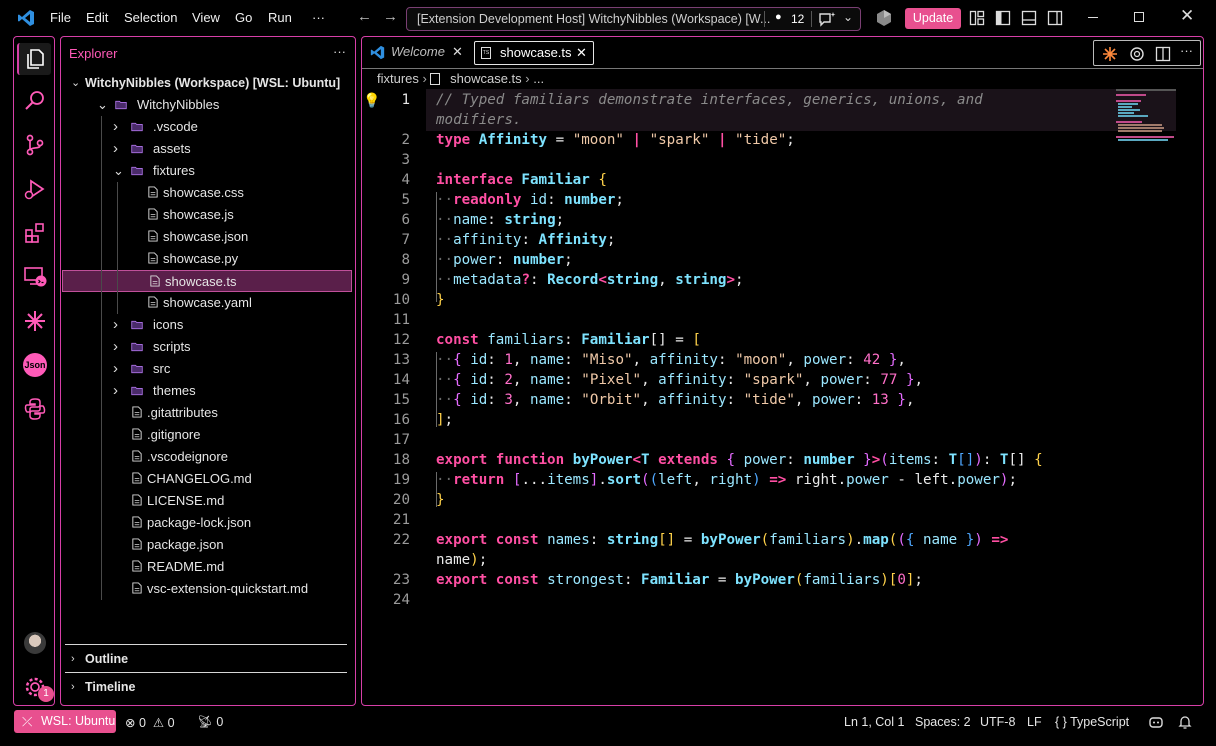 The image size is (1216, 746). Describe the element at coordinates (208, 523) in the screenshot. I see `tree-file: package-lock.json` at that location.